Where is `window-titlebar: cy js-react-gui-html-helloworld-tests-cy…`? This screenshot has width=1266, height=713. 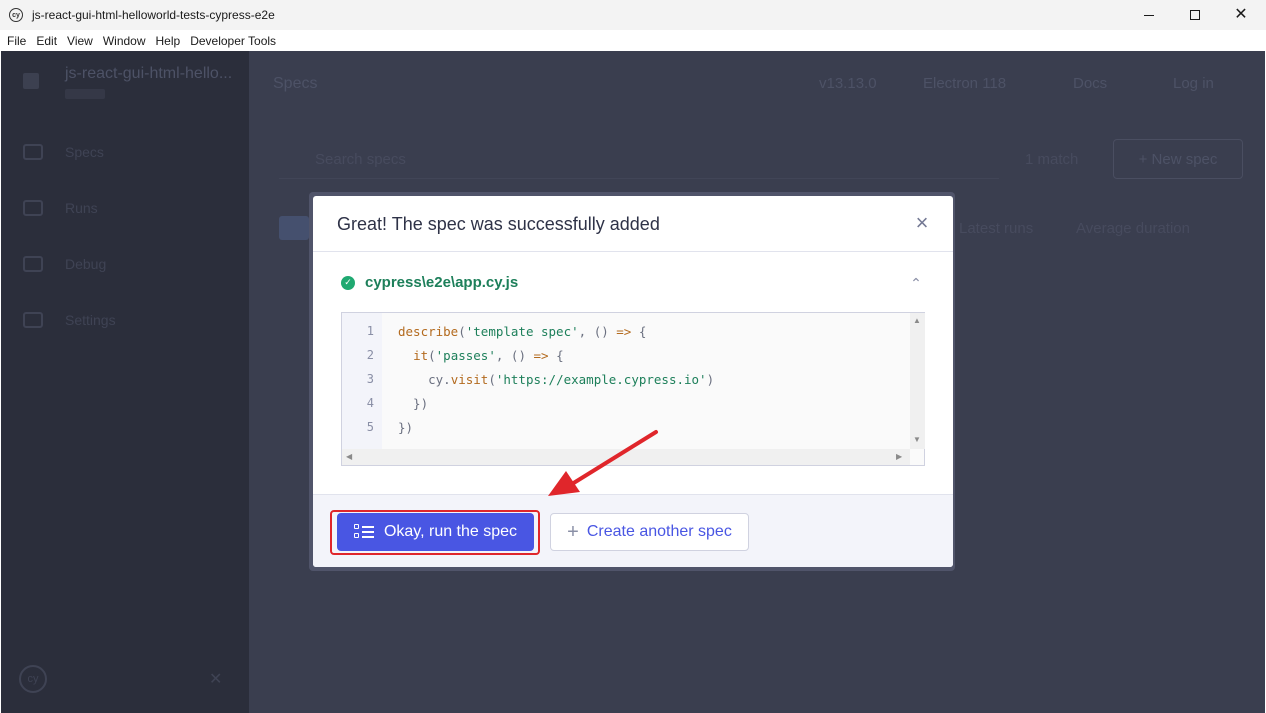 window-titlebar: cy js-react-gui-html-helloworld-tests-cy… is located at coordinates (633, 15).